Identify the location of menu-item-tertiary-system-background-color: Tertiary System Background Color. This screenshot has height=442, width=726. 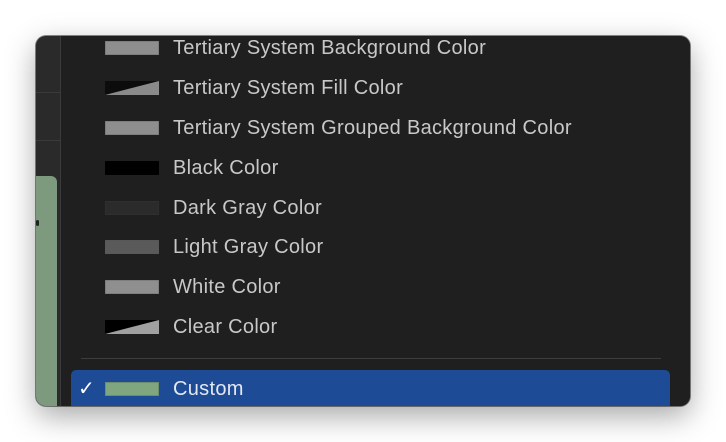
(375, 51).